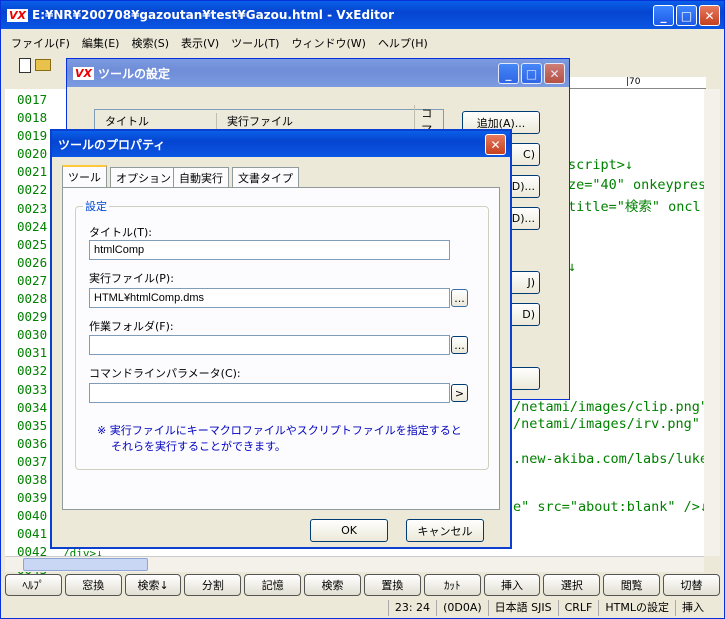 This screenshot has width=725, height=619. What do you see at coordinates (93, 585) in the screenshot?
I see `fkey-window: 窓換` at bounding box center [93, 585].